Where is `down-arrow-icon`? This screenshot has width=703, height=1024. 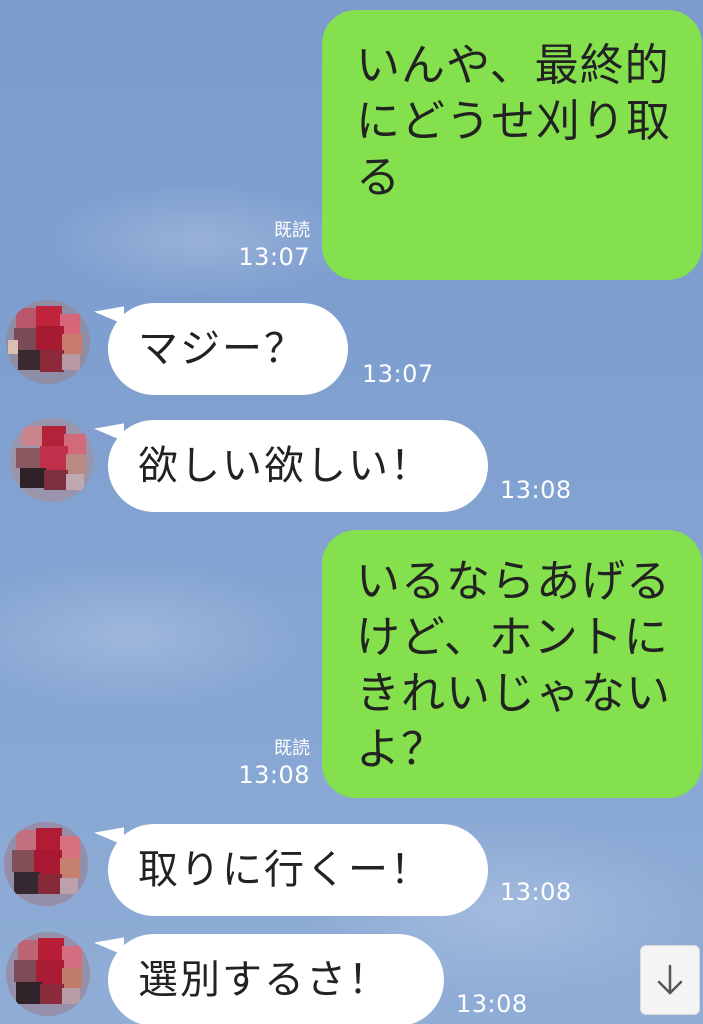
down-arrow-icon is located at coordinates (670, 979).